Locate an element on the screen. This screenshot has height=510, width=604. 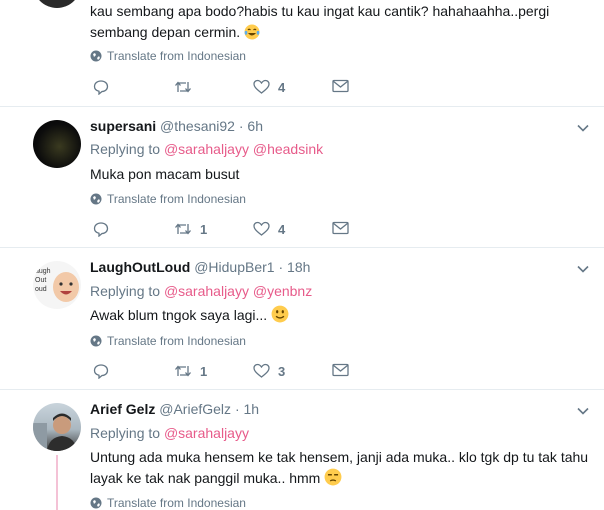
tweet-header: Arief Gelz @AriefGelz · 1h is located at coordinates (174, 409).